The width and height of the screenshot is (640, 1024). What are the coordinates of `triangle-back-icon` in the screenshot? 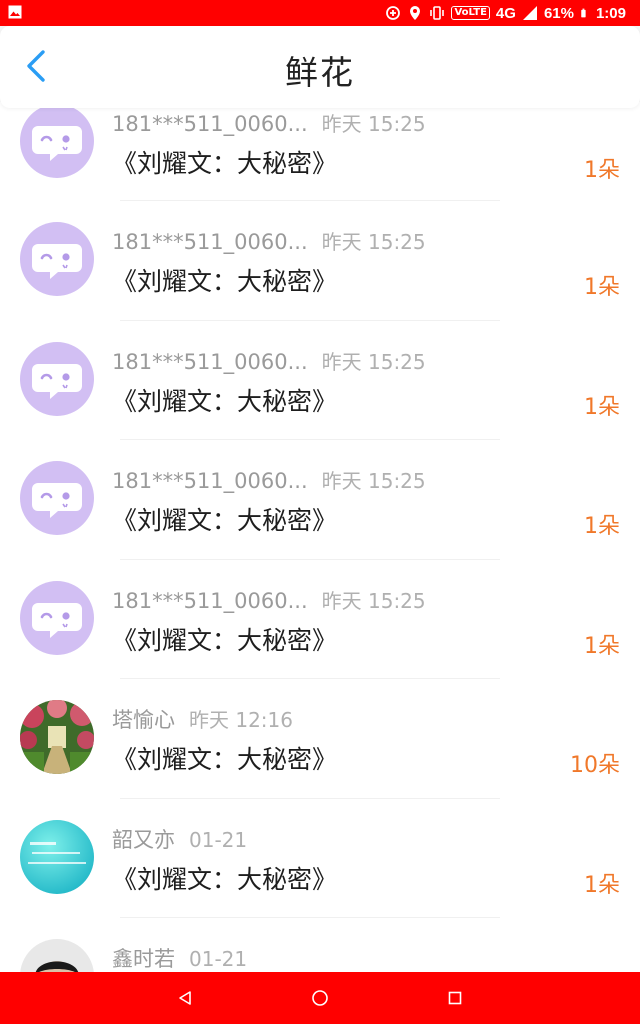 It's located at (185, 998).